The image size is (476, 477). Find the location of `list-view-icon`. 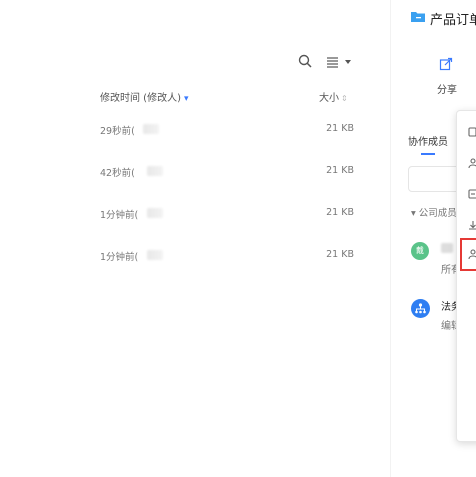

list-view-icon is located at coordinates (340, 62).